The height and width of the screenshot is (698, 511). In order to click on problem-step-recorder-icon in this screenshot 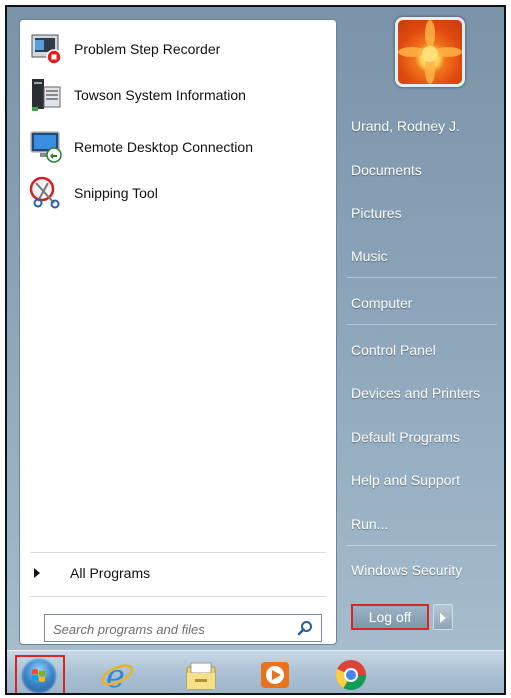, I will do `click(46, 49)`.